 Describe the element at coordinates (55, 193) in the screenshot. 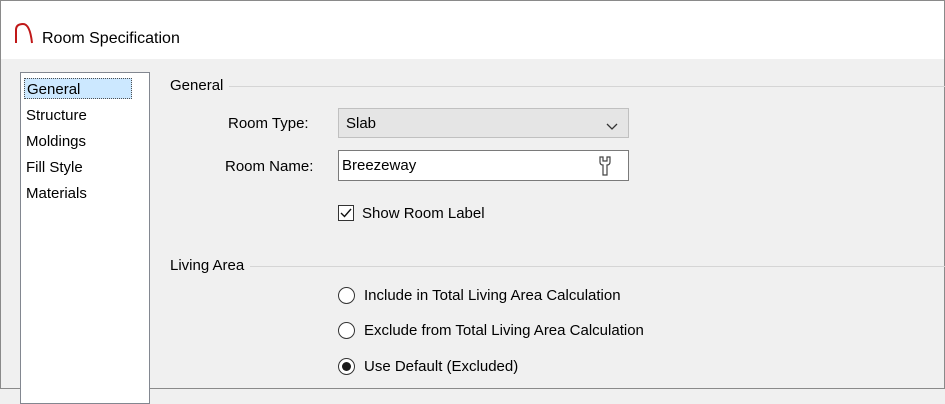

I see `sidebar-item-materials: Materials` at that location.